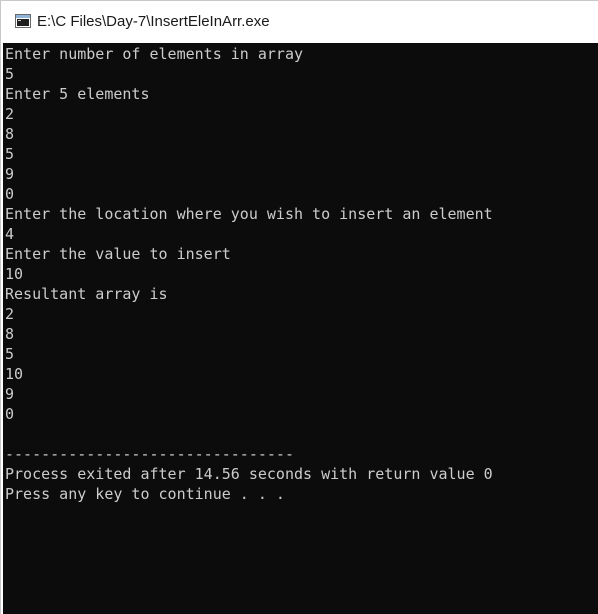  Describe the element at coordinates (154, 54) in the screenshot. I see `console-line: Enter number of elements in array` at that location.